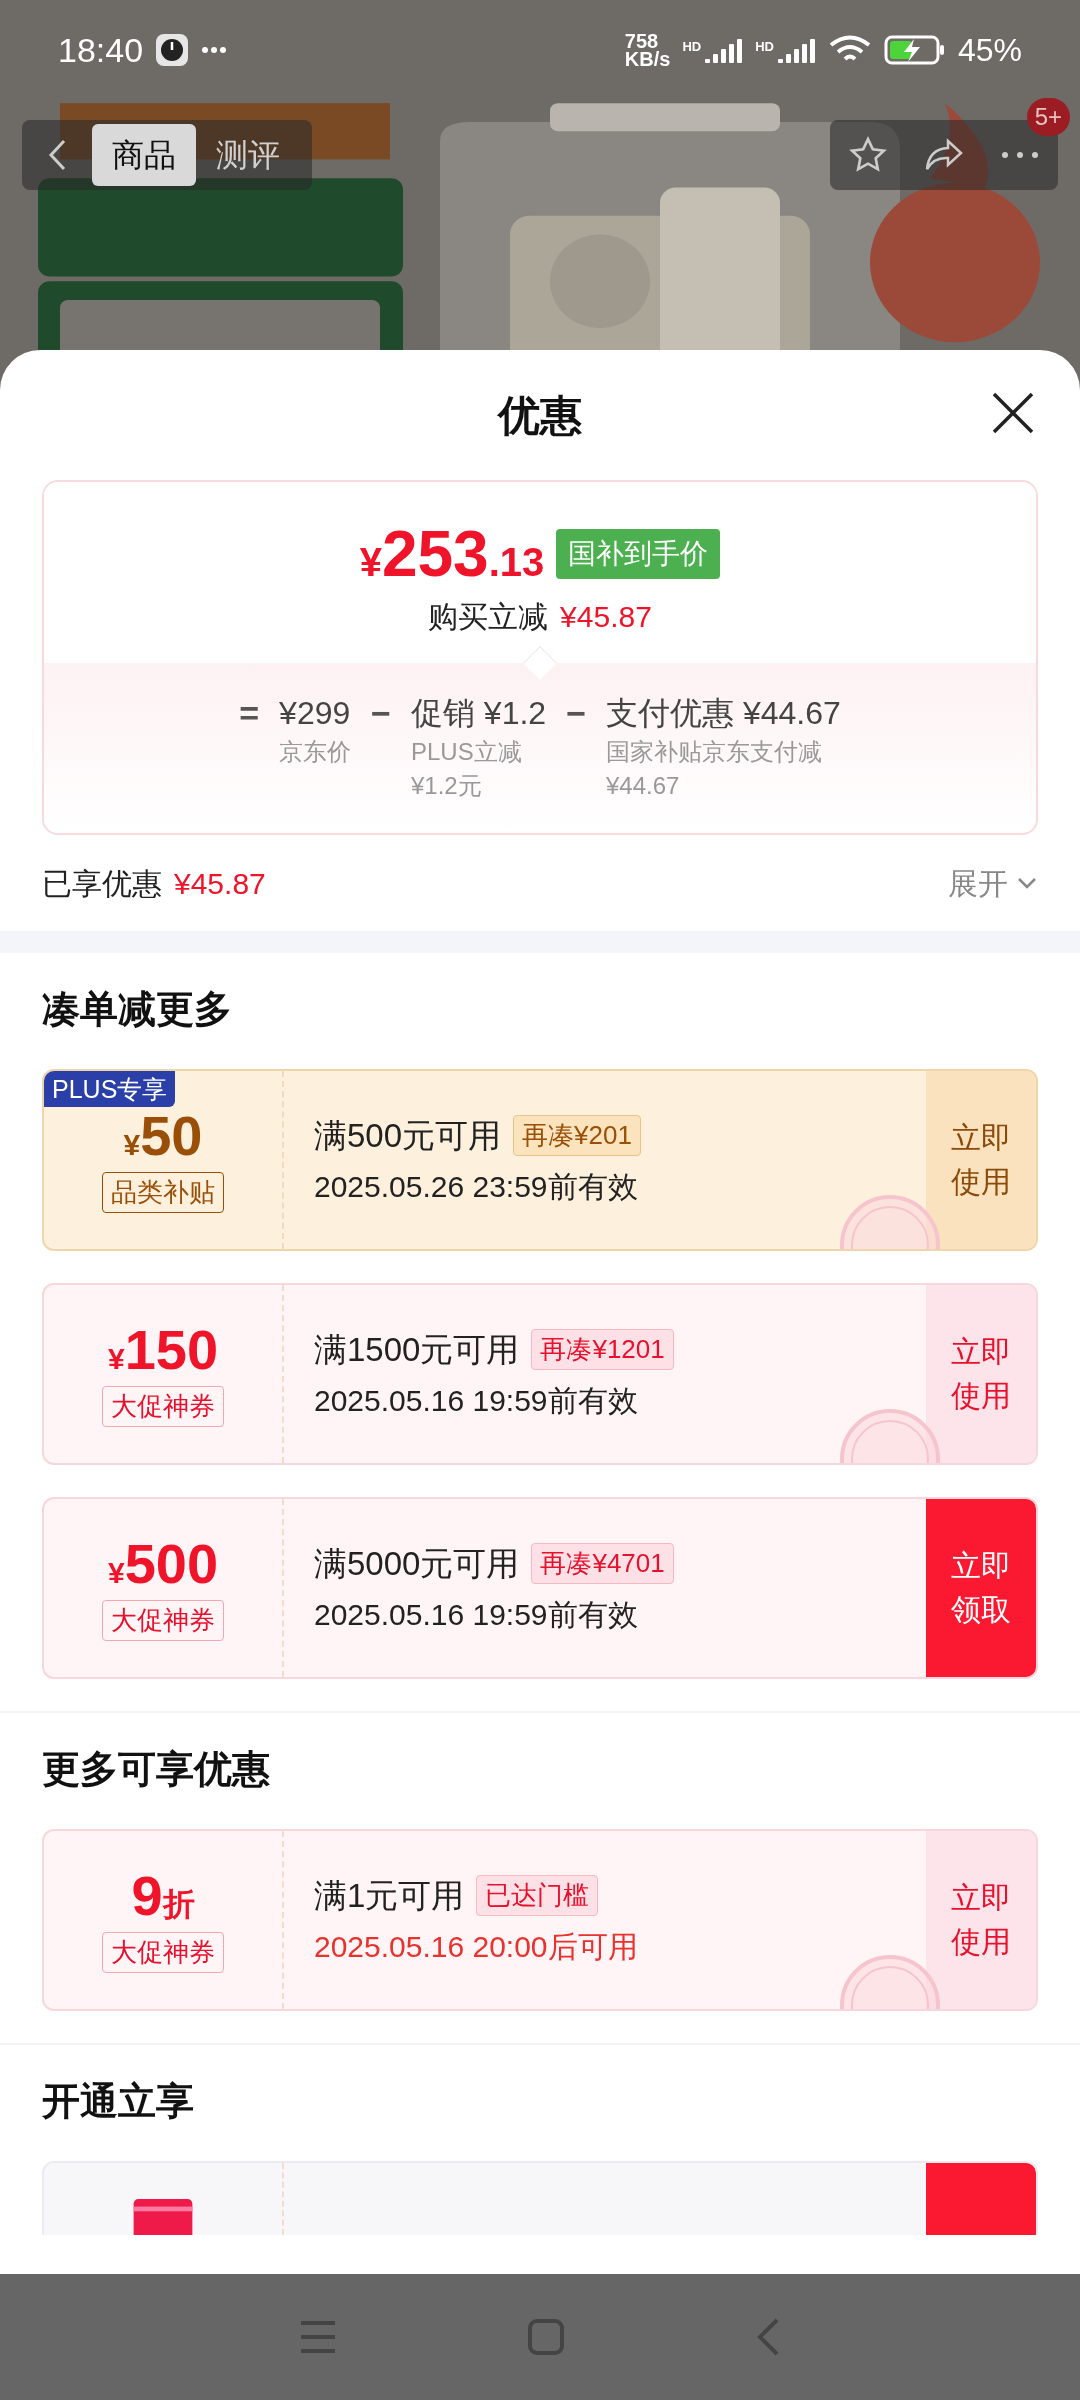 This screenshot has height=2400, width=1080. What do you see at coordinates (981, 1588) in the screenshot?
I see `coupon-action-button: 立即领取` at bounding box center [981, 1588].